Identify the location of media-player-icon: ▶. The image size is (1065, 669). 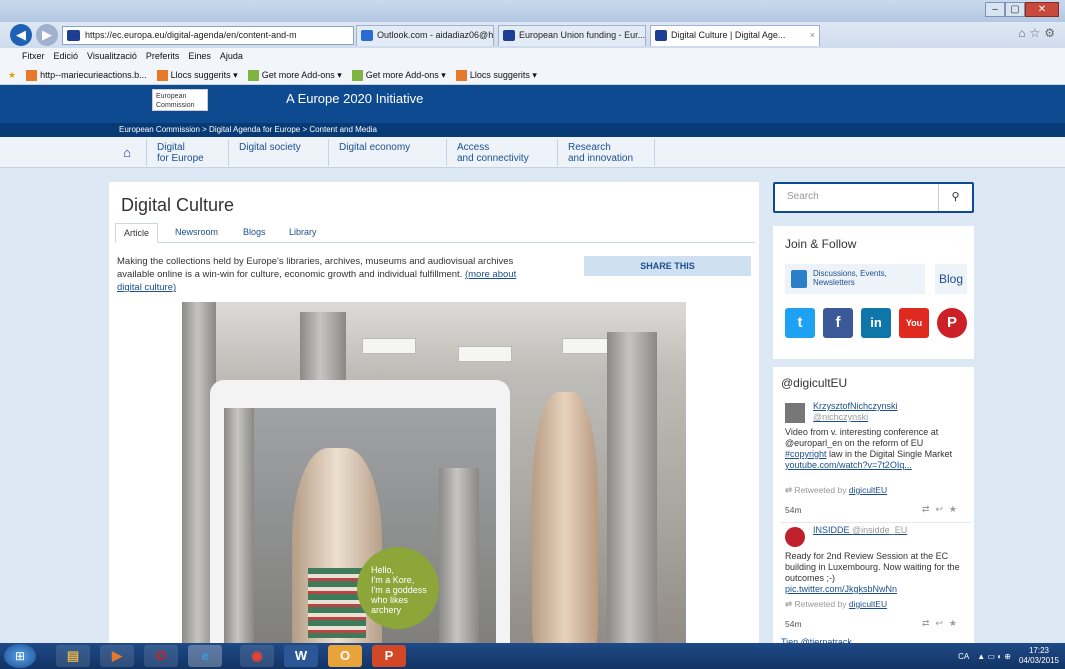
(117, 656).